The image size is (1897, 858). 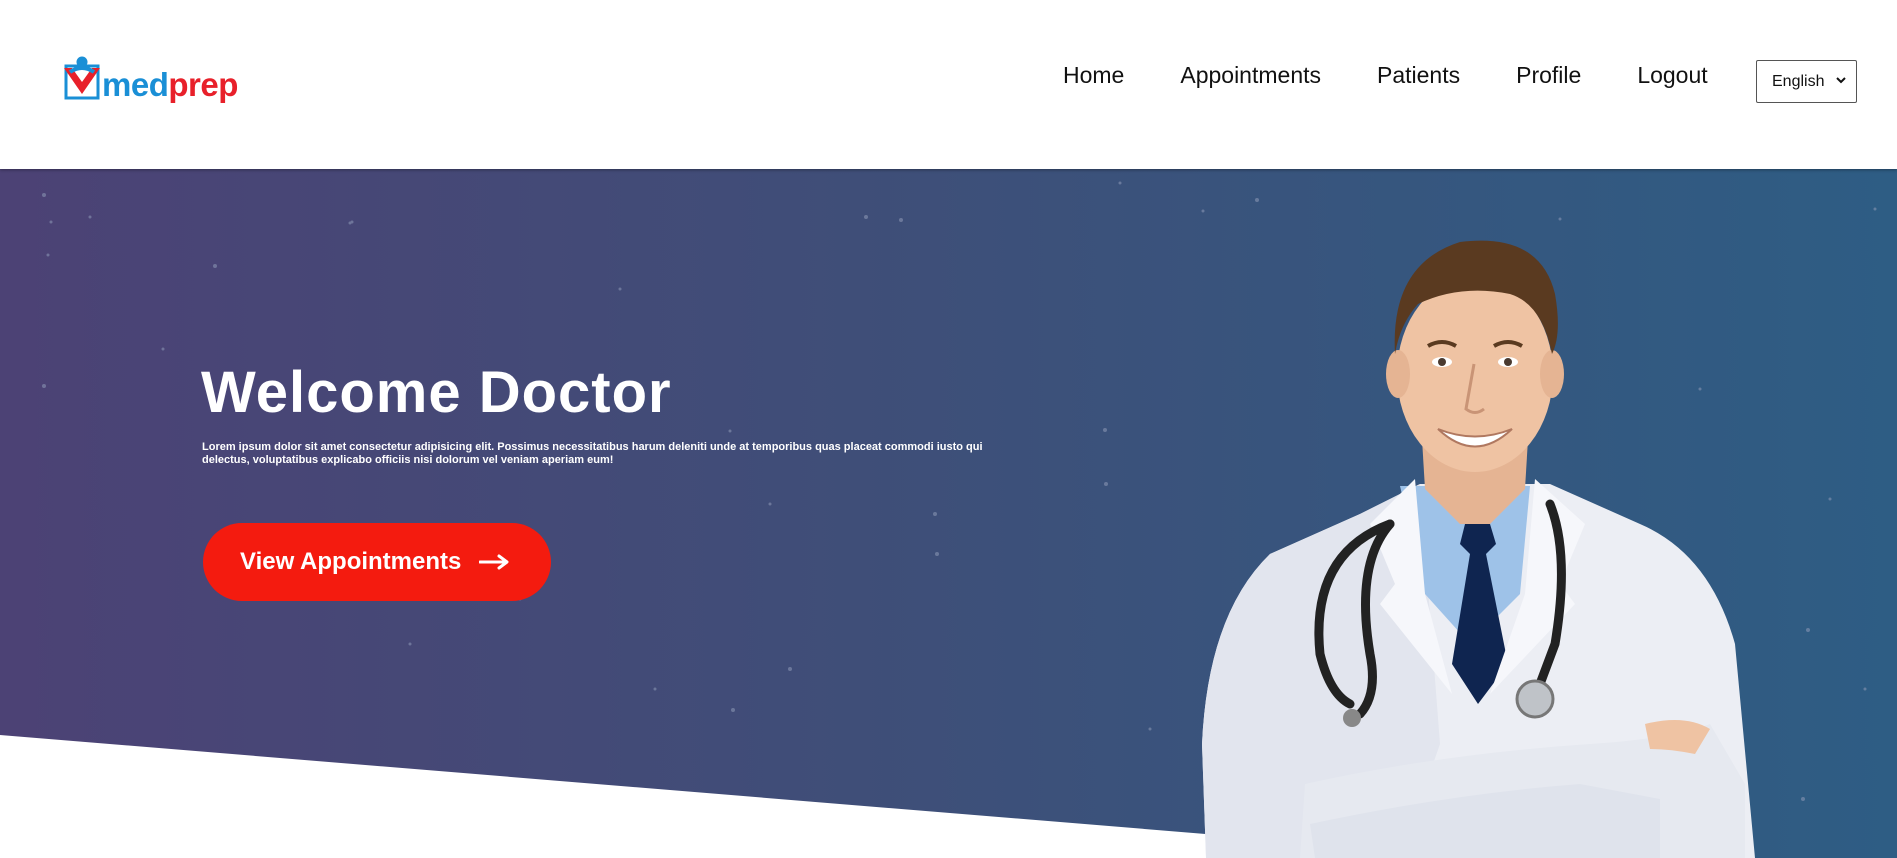 What do you see at coordinates (494, 562) in the screenshot?
I see `arrow-right-icon` at bounding box center [494, 562].